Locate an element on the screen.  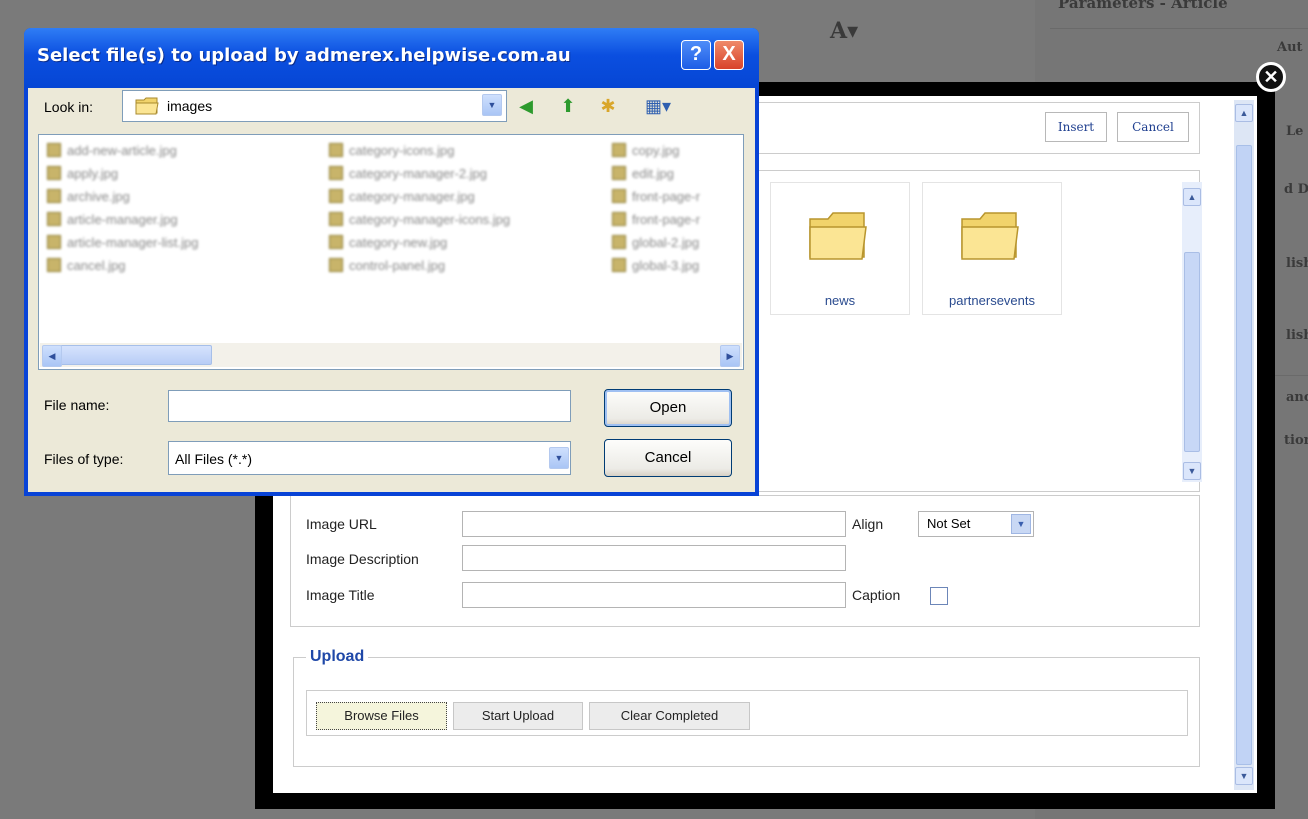
back-icon: ◀ is located at coordinates (526, 106).